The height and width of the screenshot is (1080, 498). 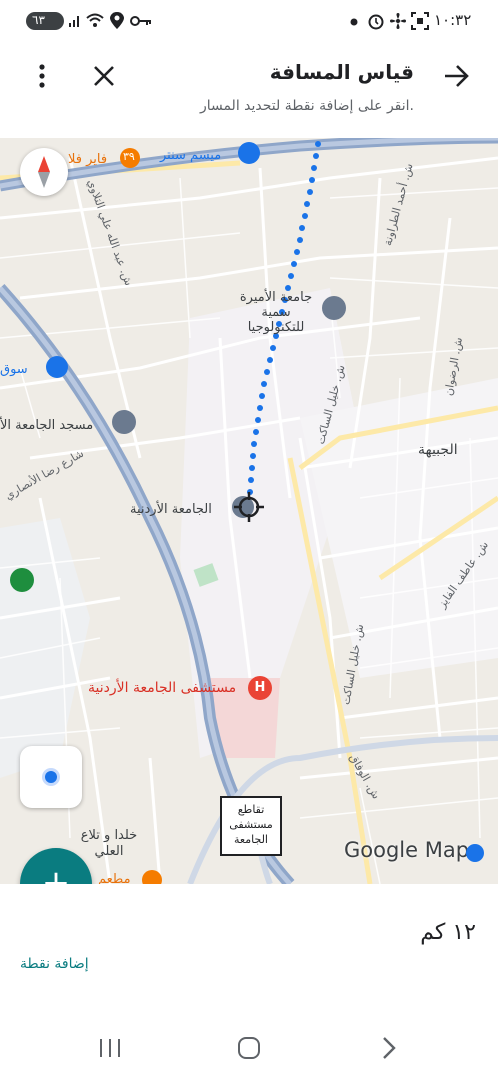 I want to click on hospital-pin: H, so click(x=260, y=688).